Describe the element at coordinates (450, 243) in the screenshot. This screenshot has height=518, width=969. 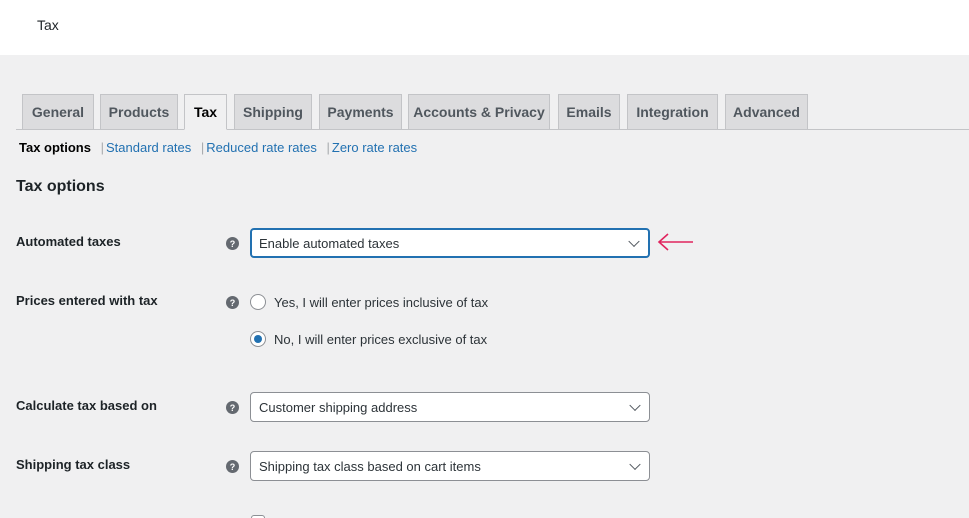
I see `automated-taxes-select: Enable automated taxes` at that location.